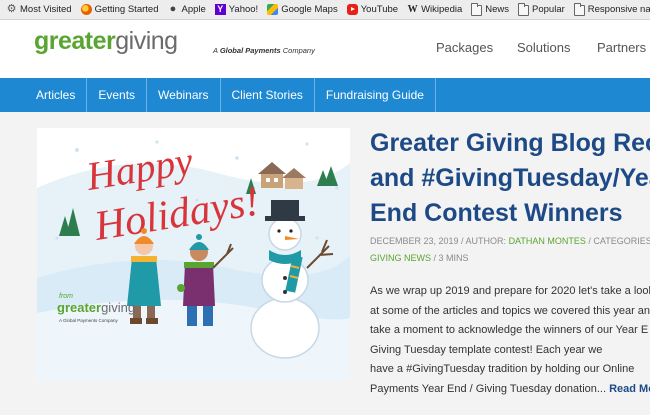  I want to click on bookmark-responsive-navigation: Responsive navigation, so click(611, 9).